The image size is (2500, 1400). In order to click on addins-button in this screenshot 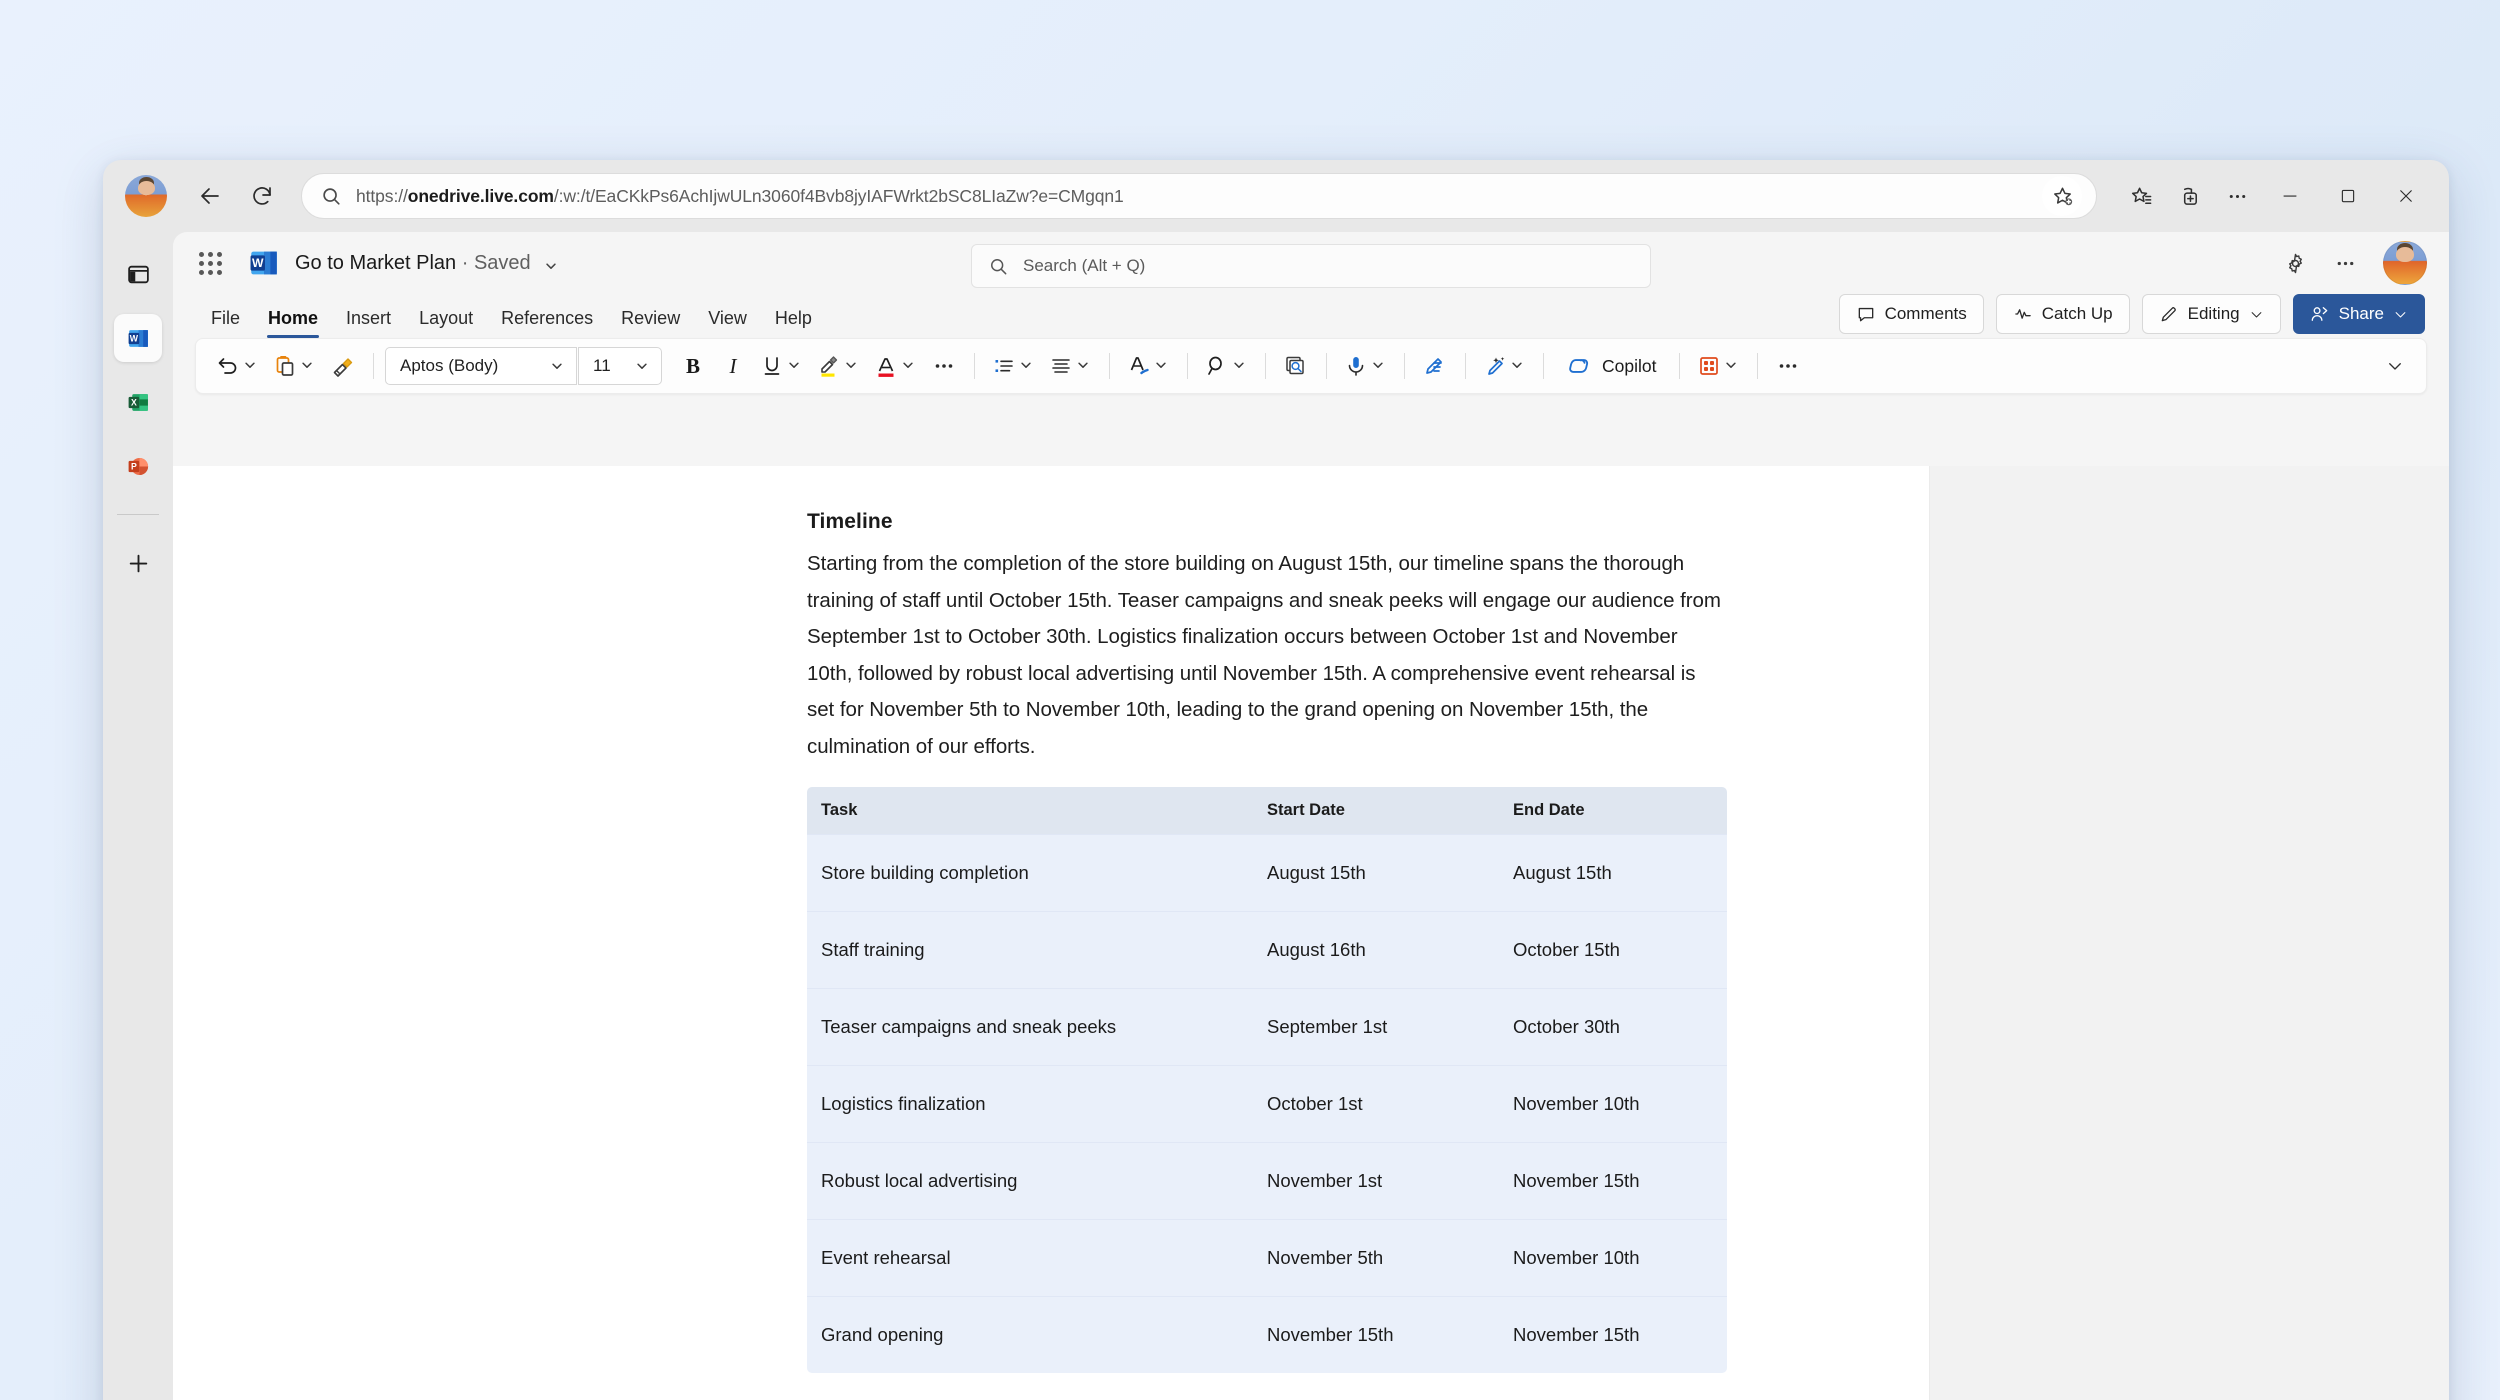, I will do `click(1718, 366)`.